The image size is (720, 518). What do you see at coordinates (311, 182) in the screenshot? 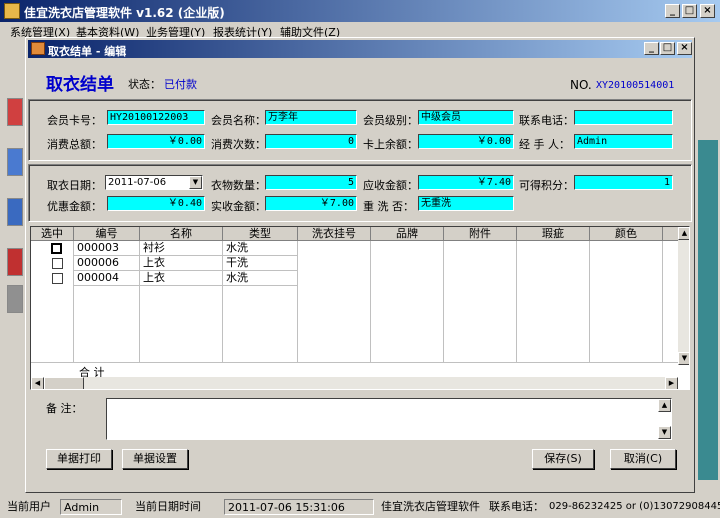
I see `item-count-field: 5` at bounding box center [311, 182].